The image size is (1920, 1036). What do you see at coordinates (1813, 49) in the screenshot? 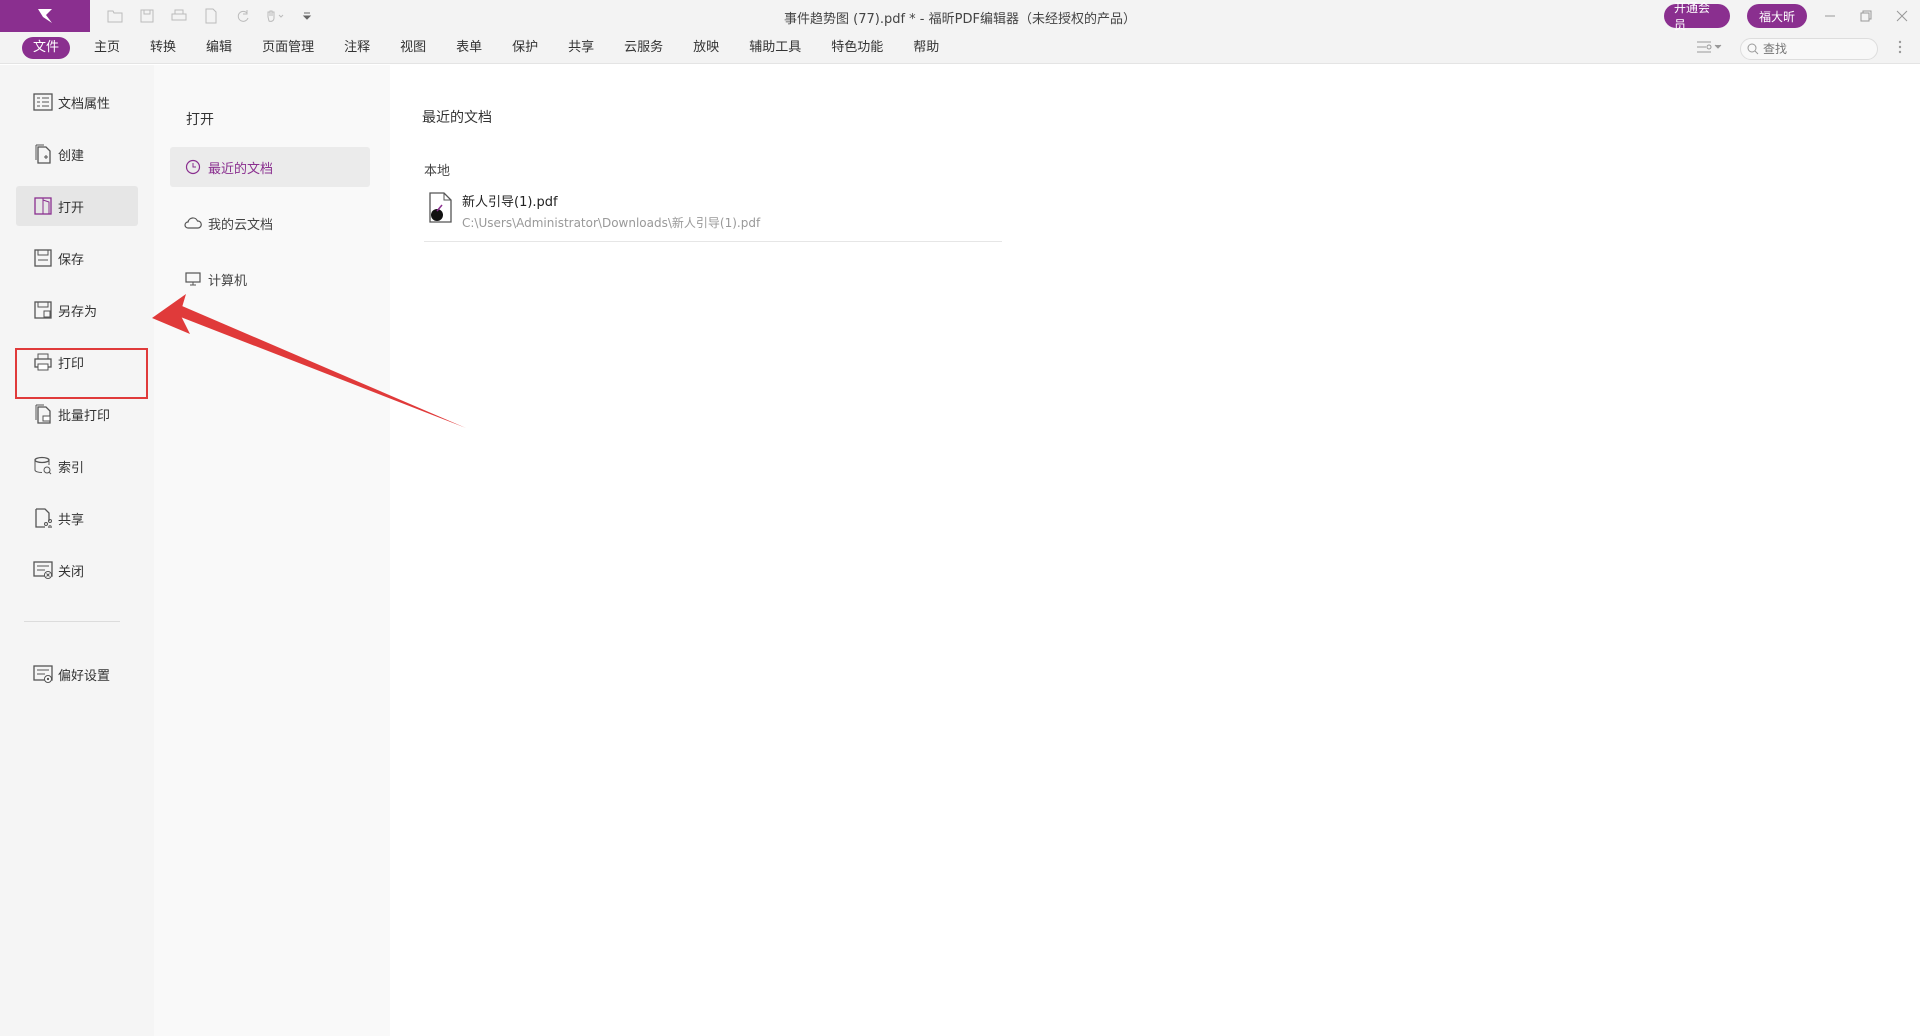
I see `search-input` at bounding box center [1813, 49].